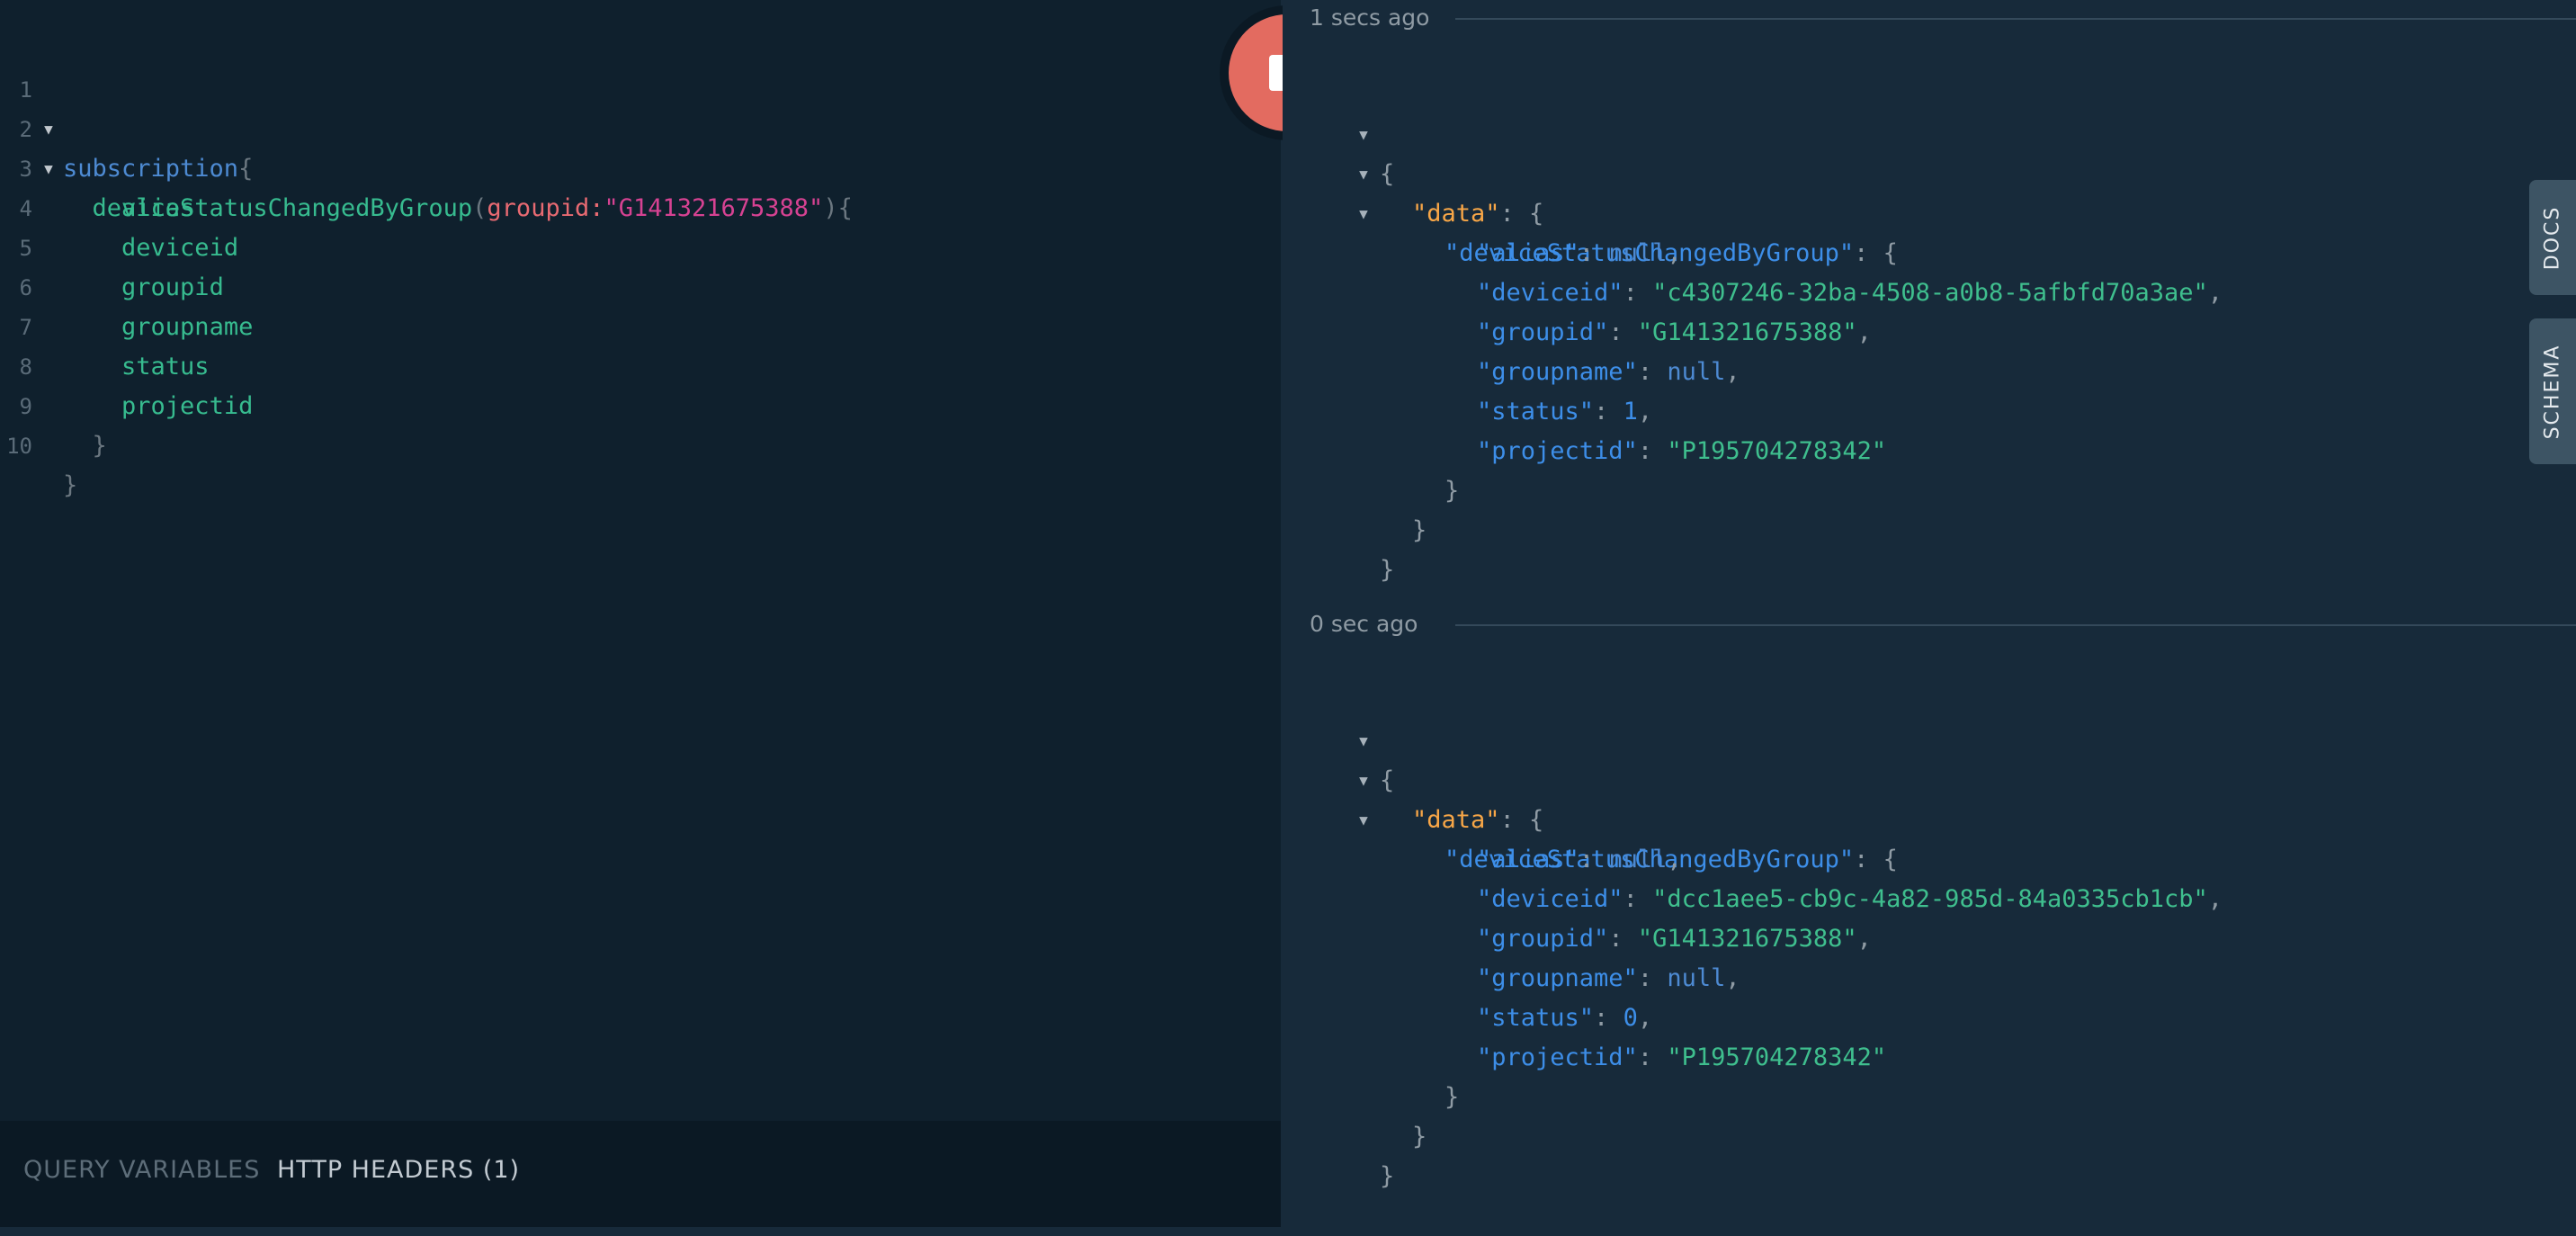 The height and width of the screenshot is (1236, 2576). I want to click on json-line: "status": 1,, so click(1565, 411).